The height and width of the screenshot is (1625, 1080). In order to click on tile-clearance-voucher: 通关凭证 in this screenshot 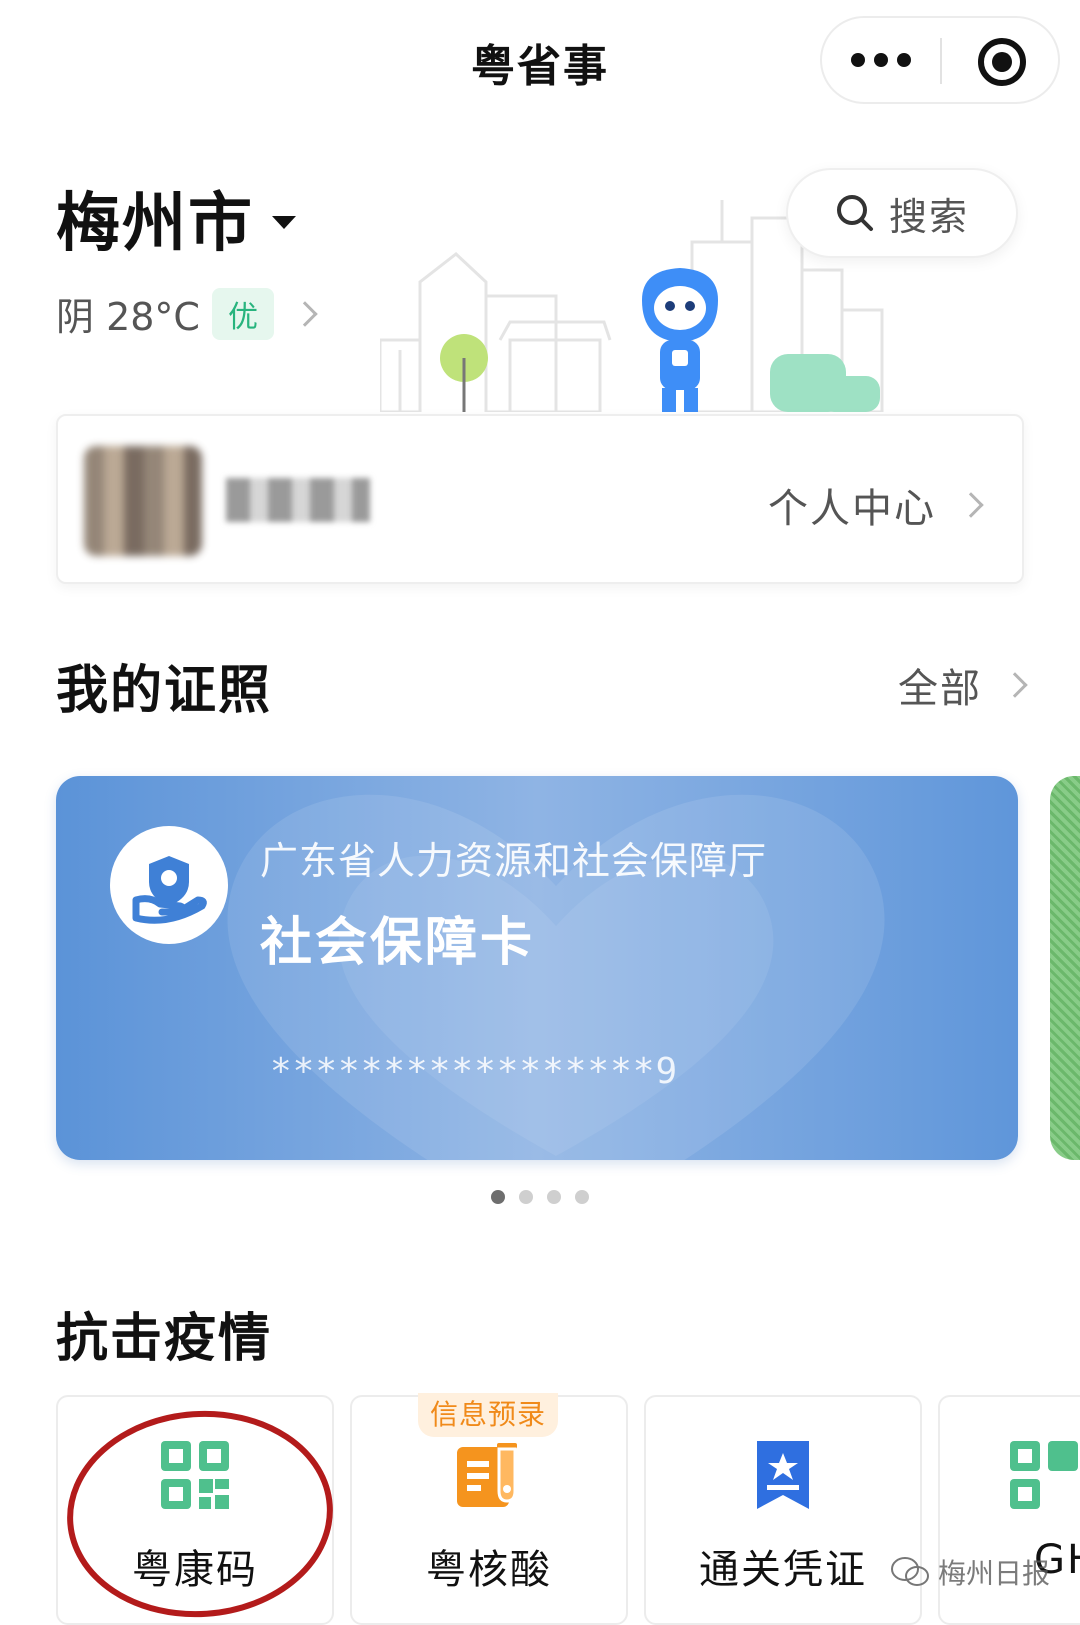, I will do `click(783, 1510)`.